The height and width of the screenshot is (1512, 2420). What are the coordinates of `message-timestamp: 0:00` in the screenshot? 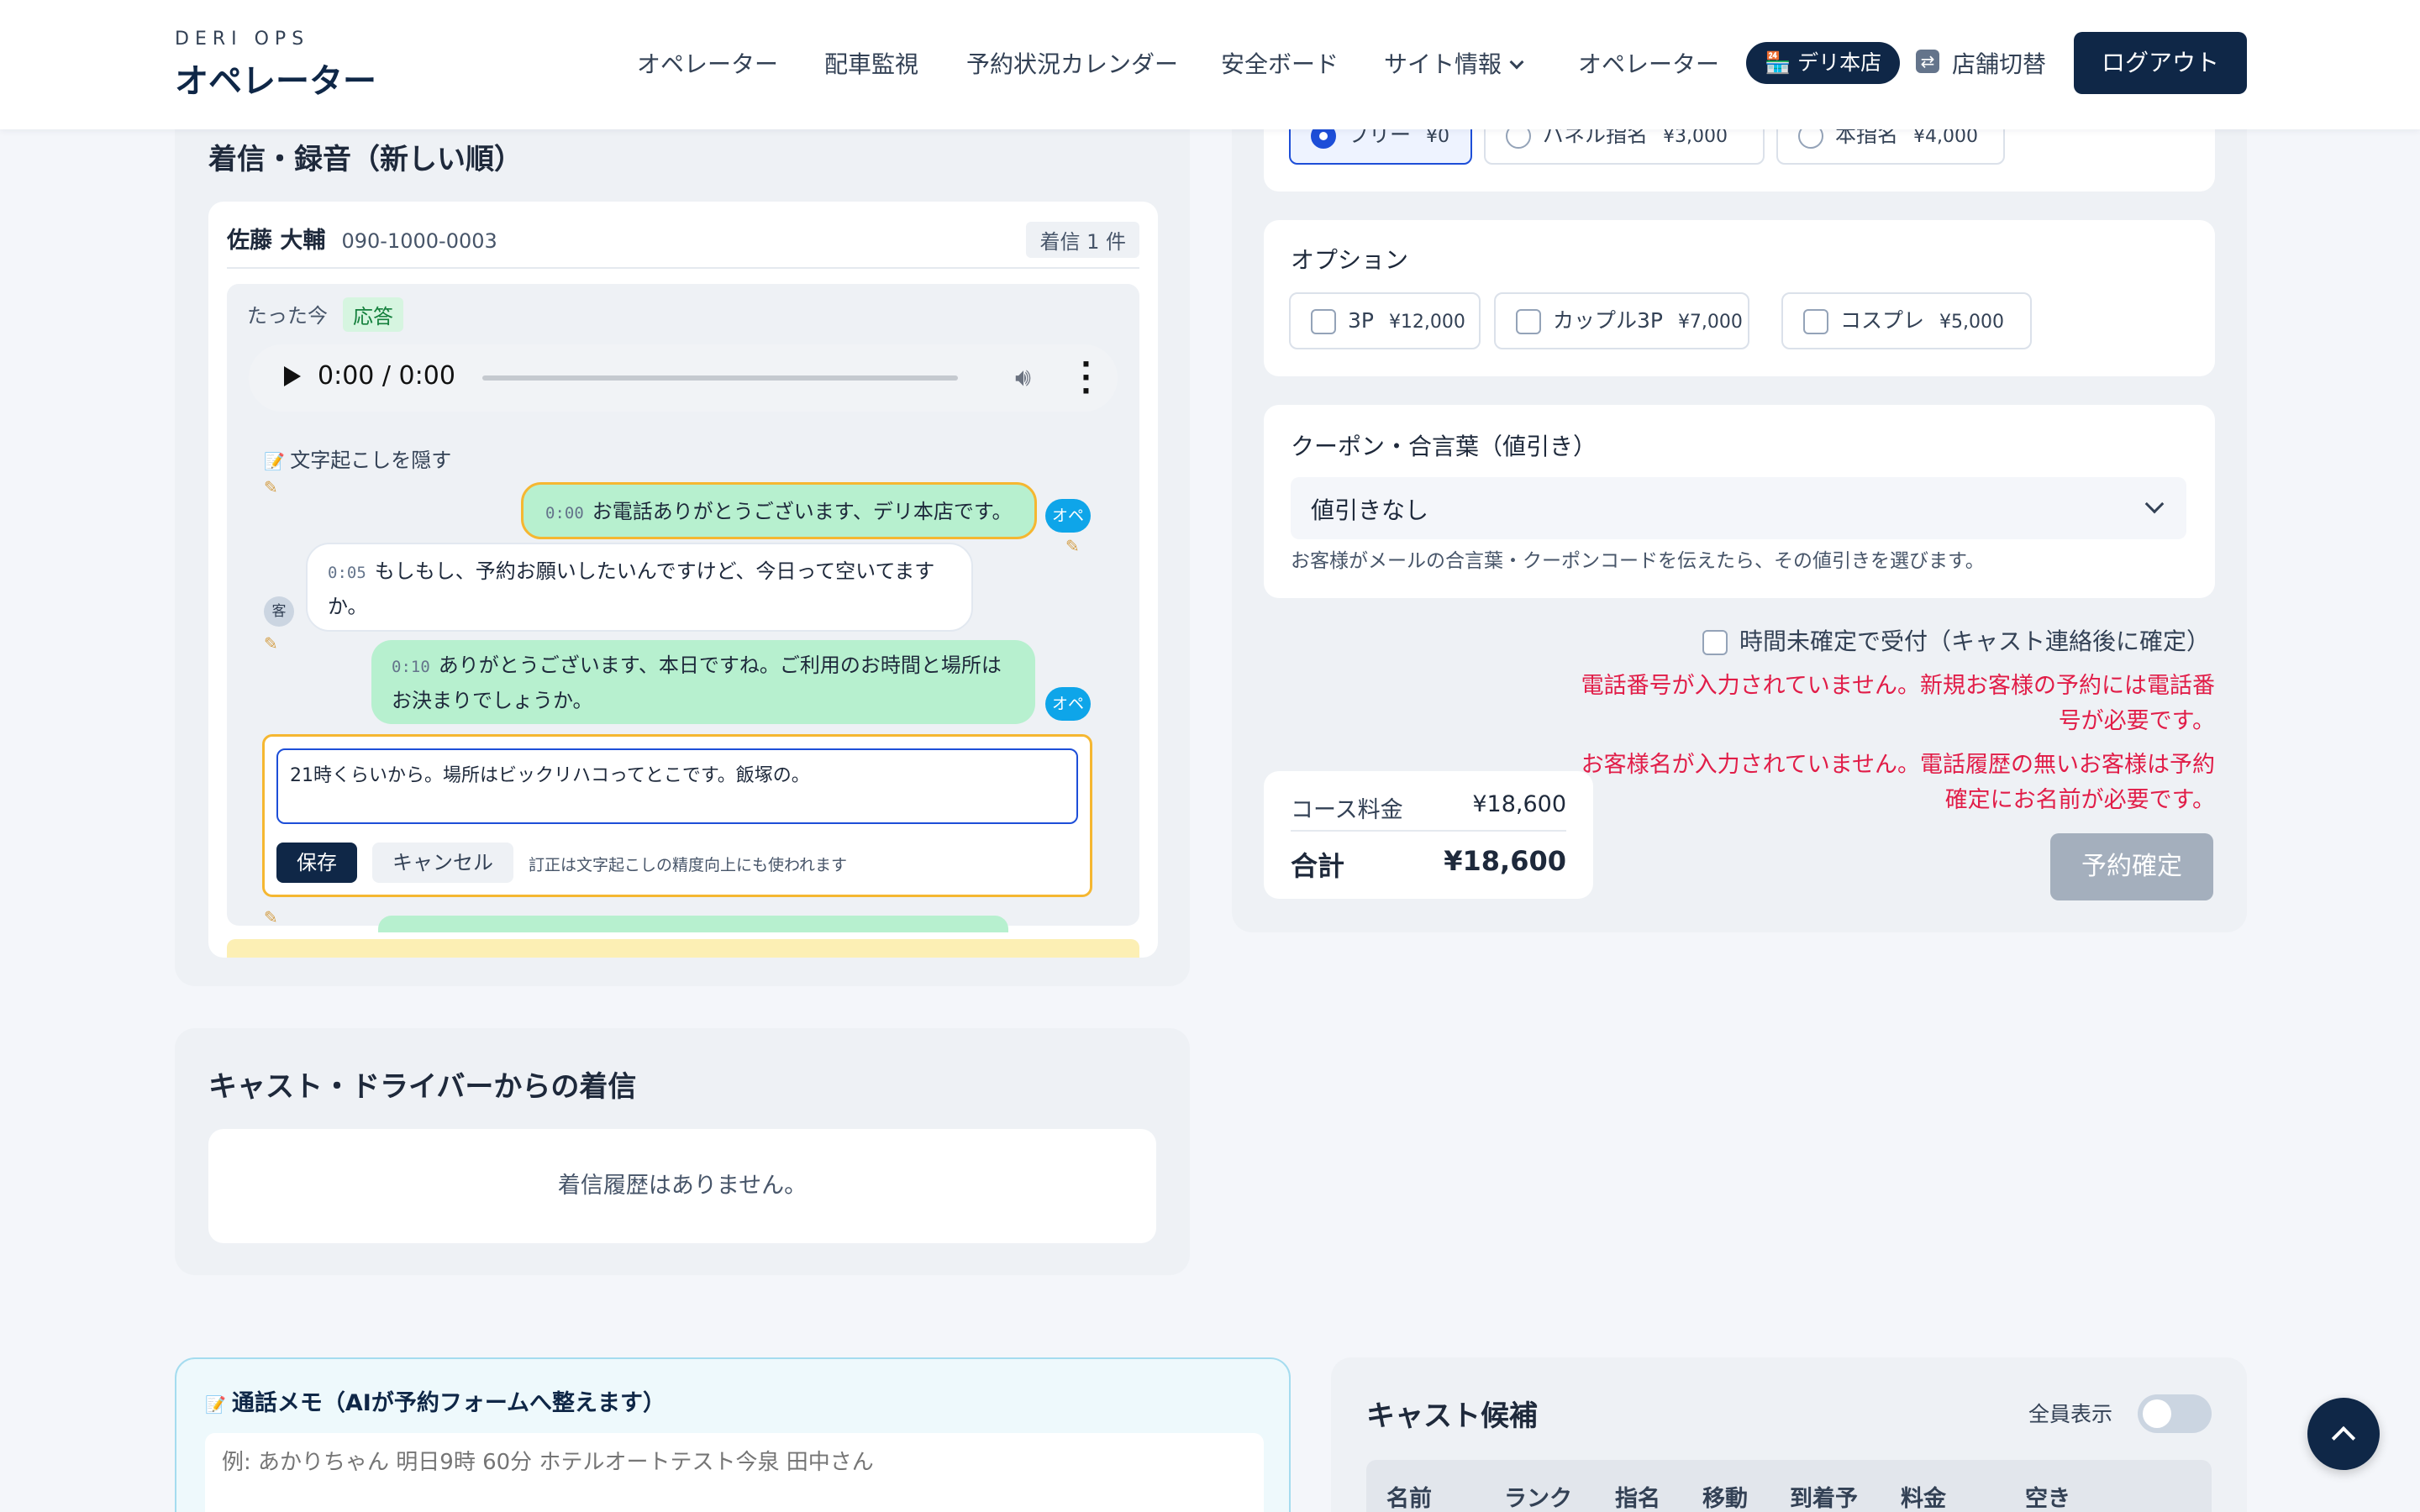 It's located at (564, 513).